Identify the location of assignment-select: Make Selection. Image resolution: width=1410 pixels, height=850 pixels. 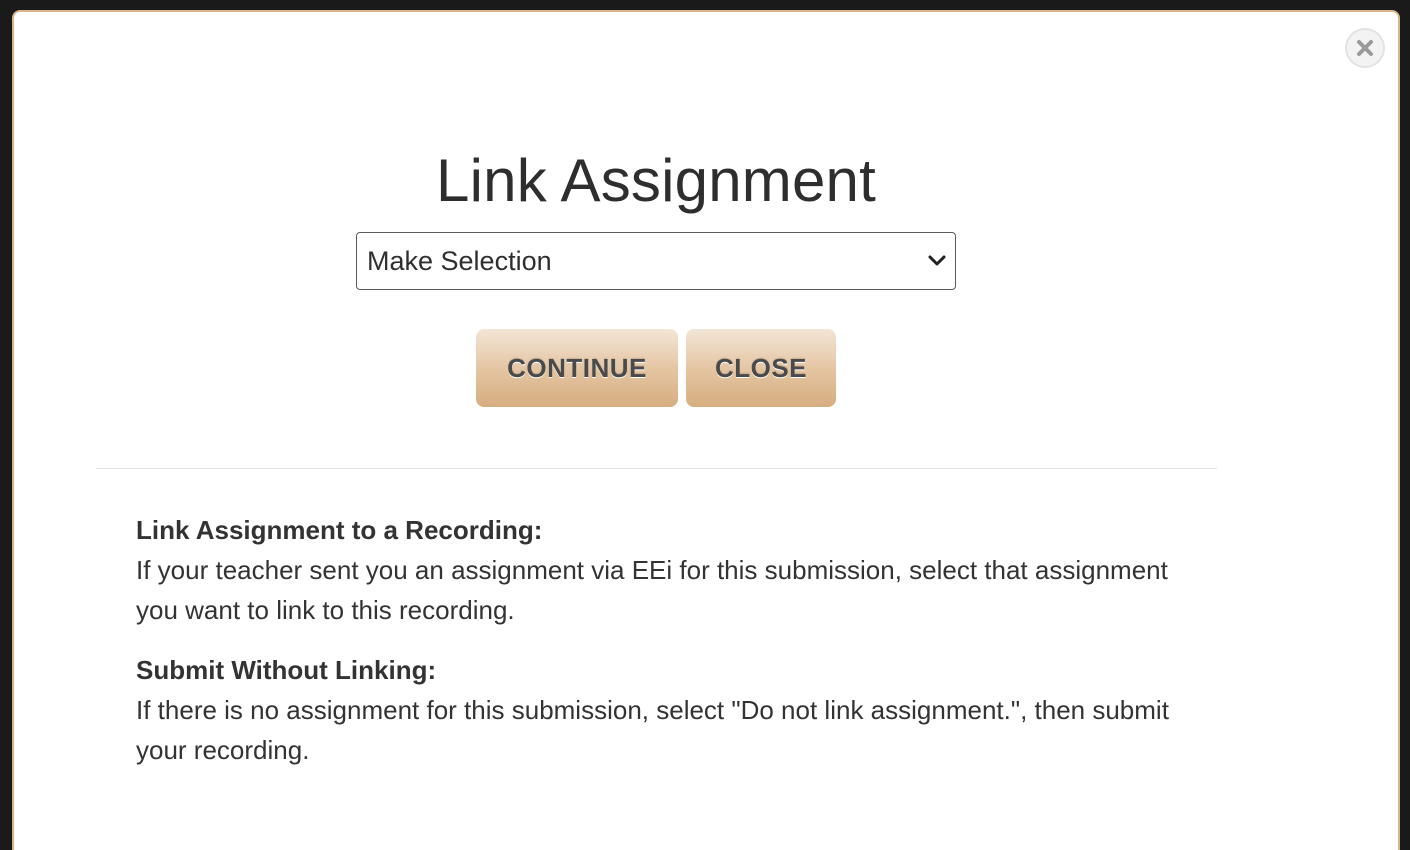
(656, 261).